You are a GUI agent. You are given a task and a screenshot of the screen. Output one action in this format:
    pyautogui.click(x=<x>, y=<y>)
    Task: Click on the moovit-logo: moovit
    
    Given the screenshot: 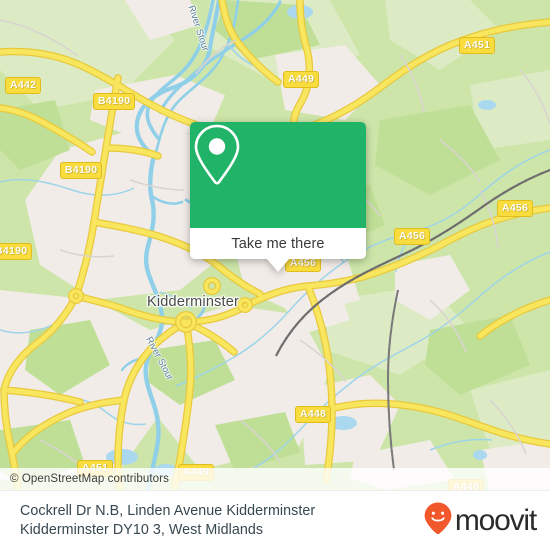 What is the action you would take?
    pyautogui.click(x=480, y=520)
    